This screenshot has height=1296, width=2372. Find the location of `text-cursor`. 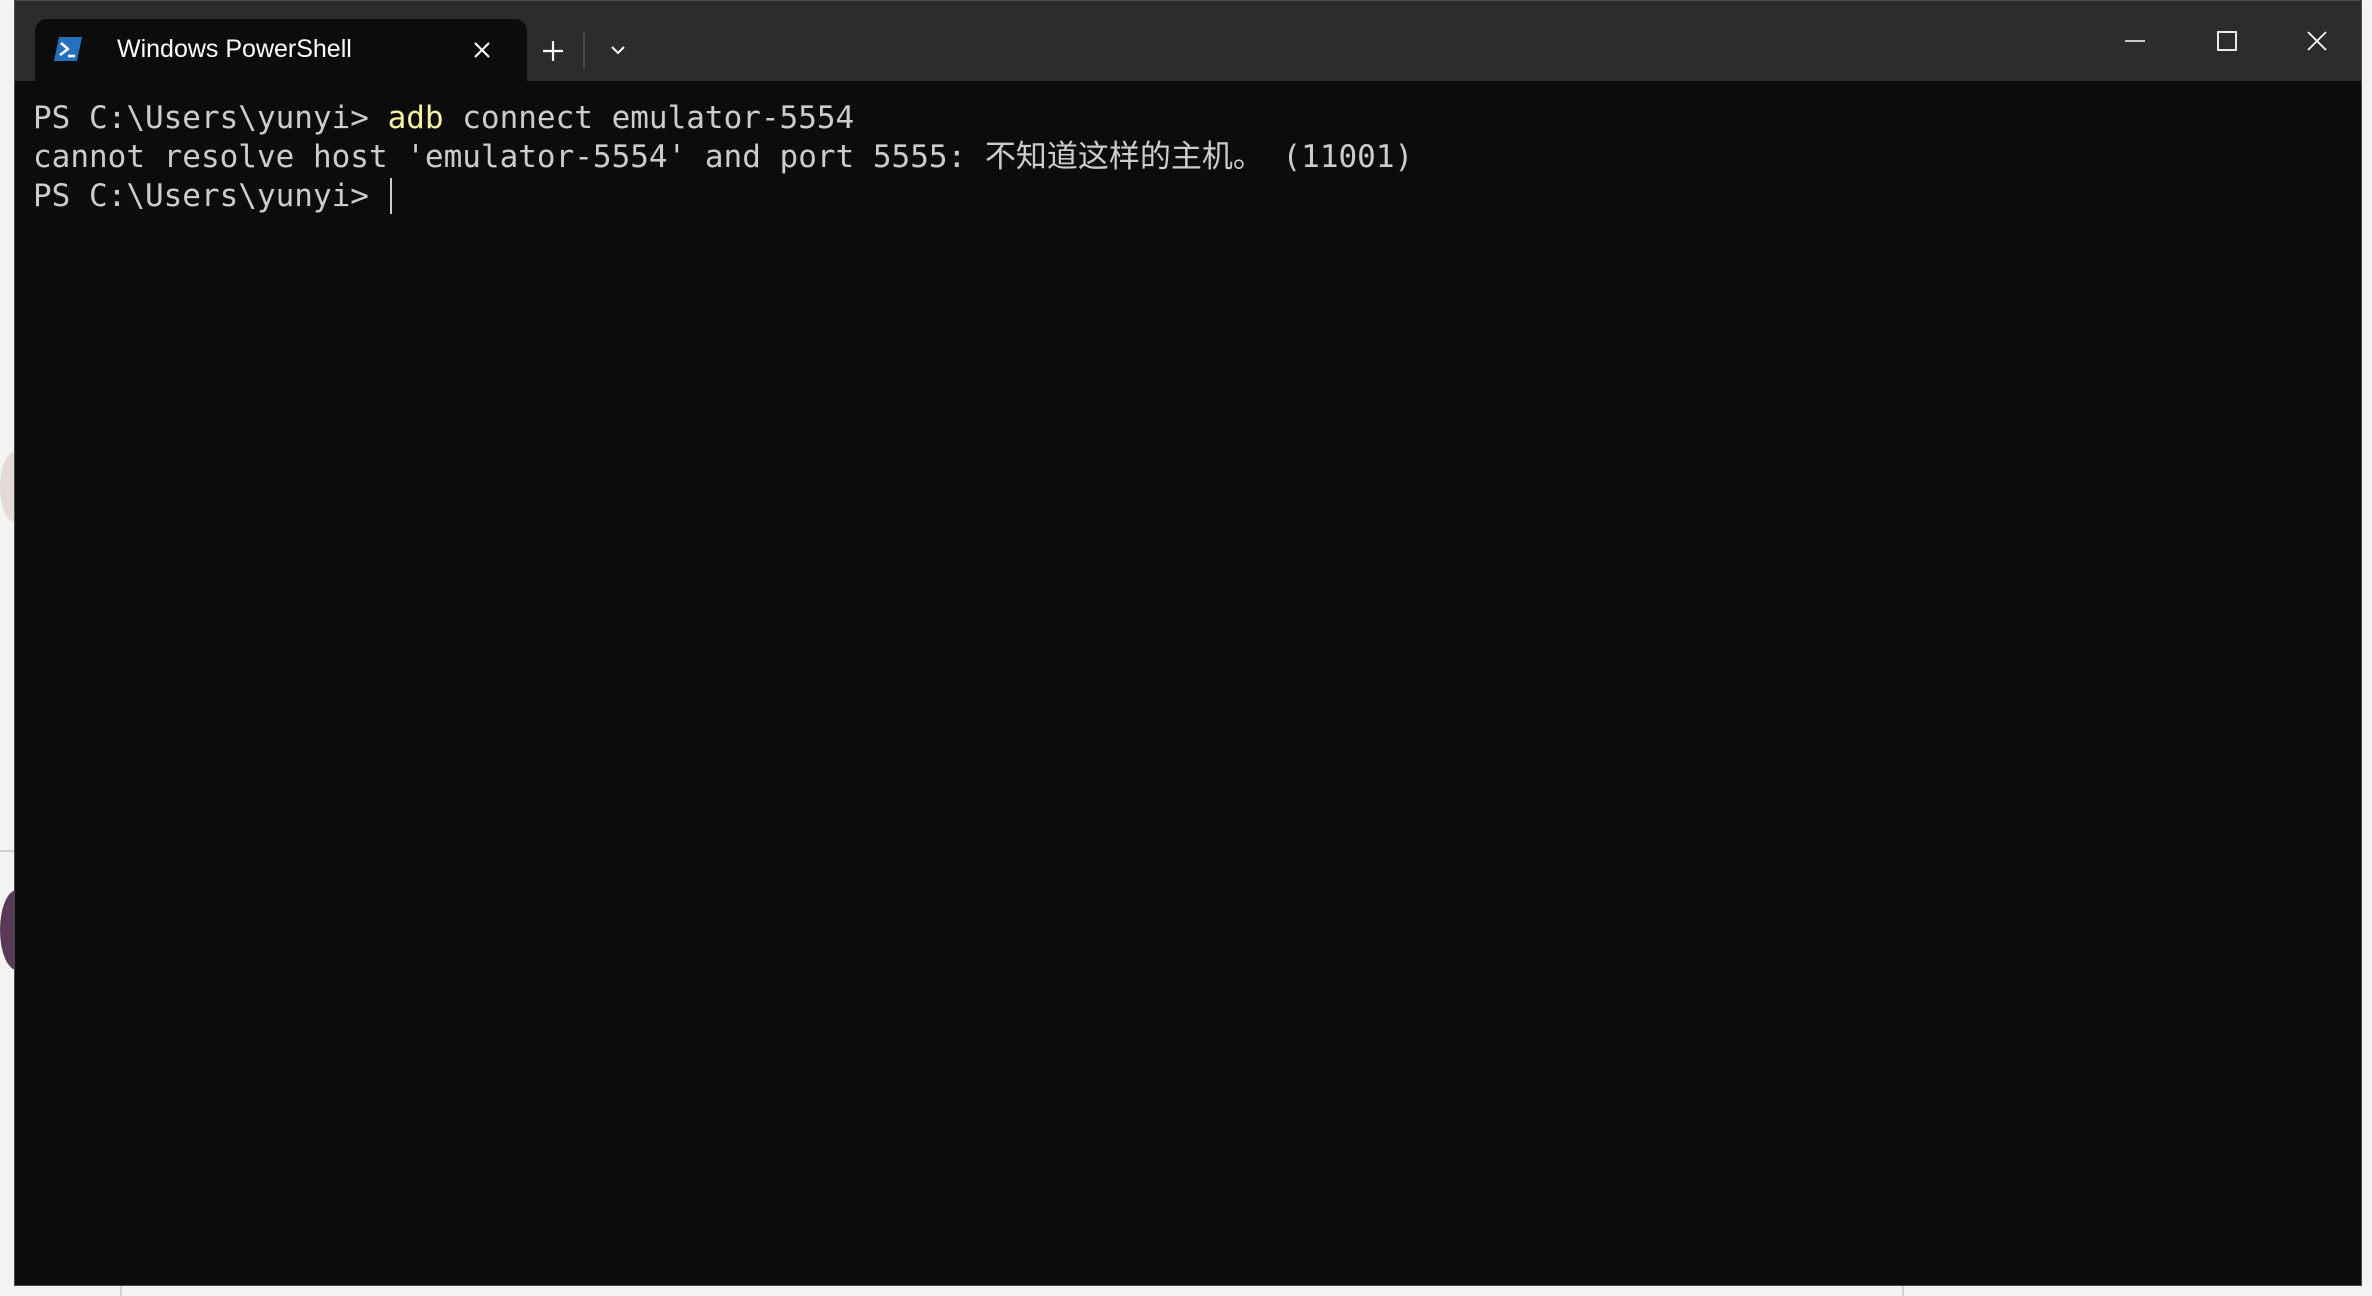

text-cursor is located at coordinates (390, 196).